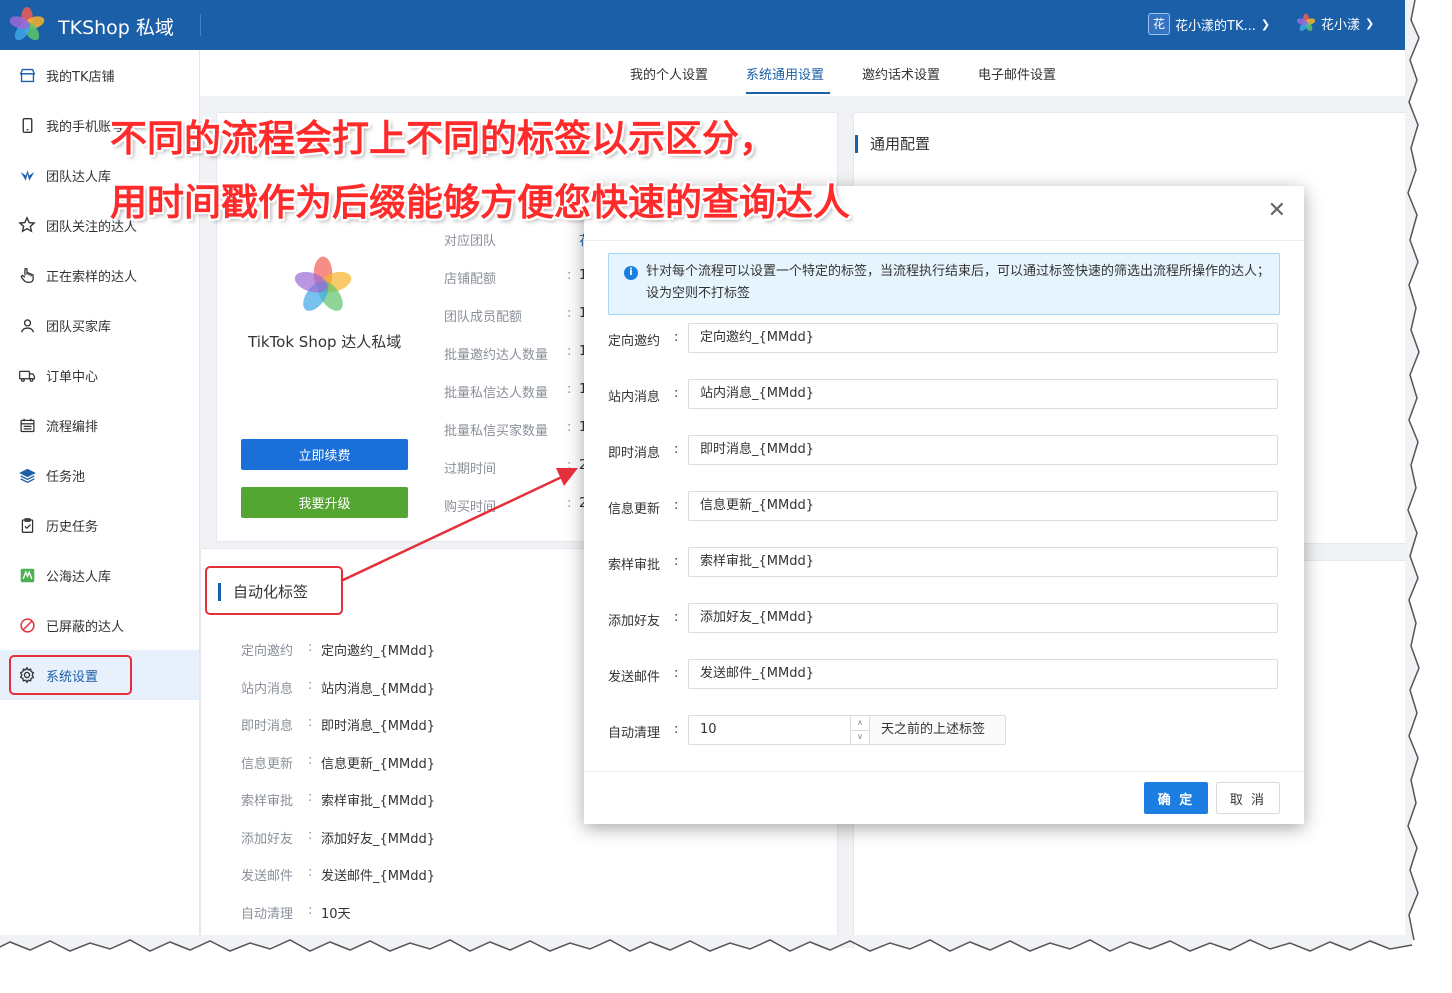 The height and width of the screenshot is (993, 1452). What do you see at coordinates (480, 202) in the screenshot?
I see `caption-line-2: 用时间戳作为后缀能够方便您快速的查询达人` at bounding box center [480, 202].